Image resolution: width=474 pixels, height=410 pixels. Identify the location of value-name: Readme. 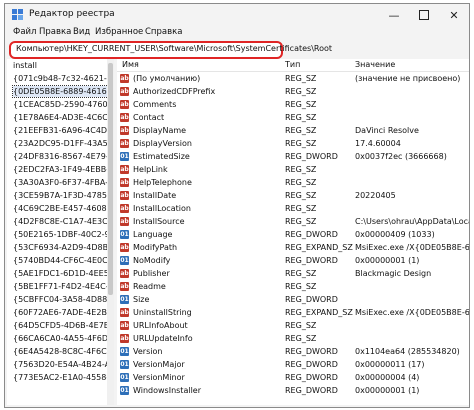
(149, 286).